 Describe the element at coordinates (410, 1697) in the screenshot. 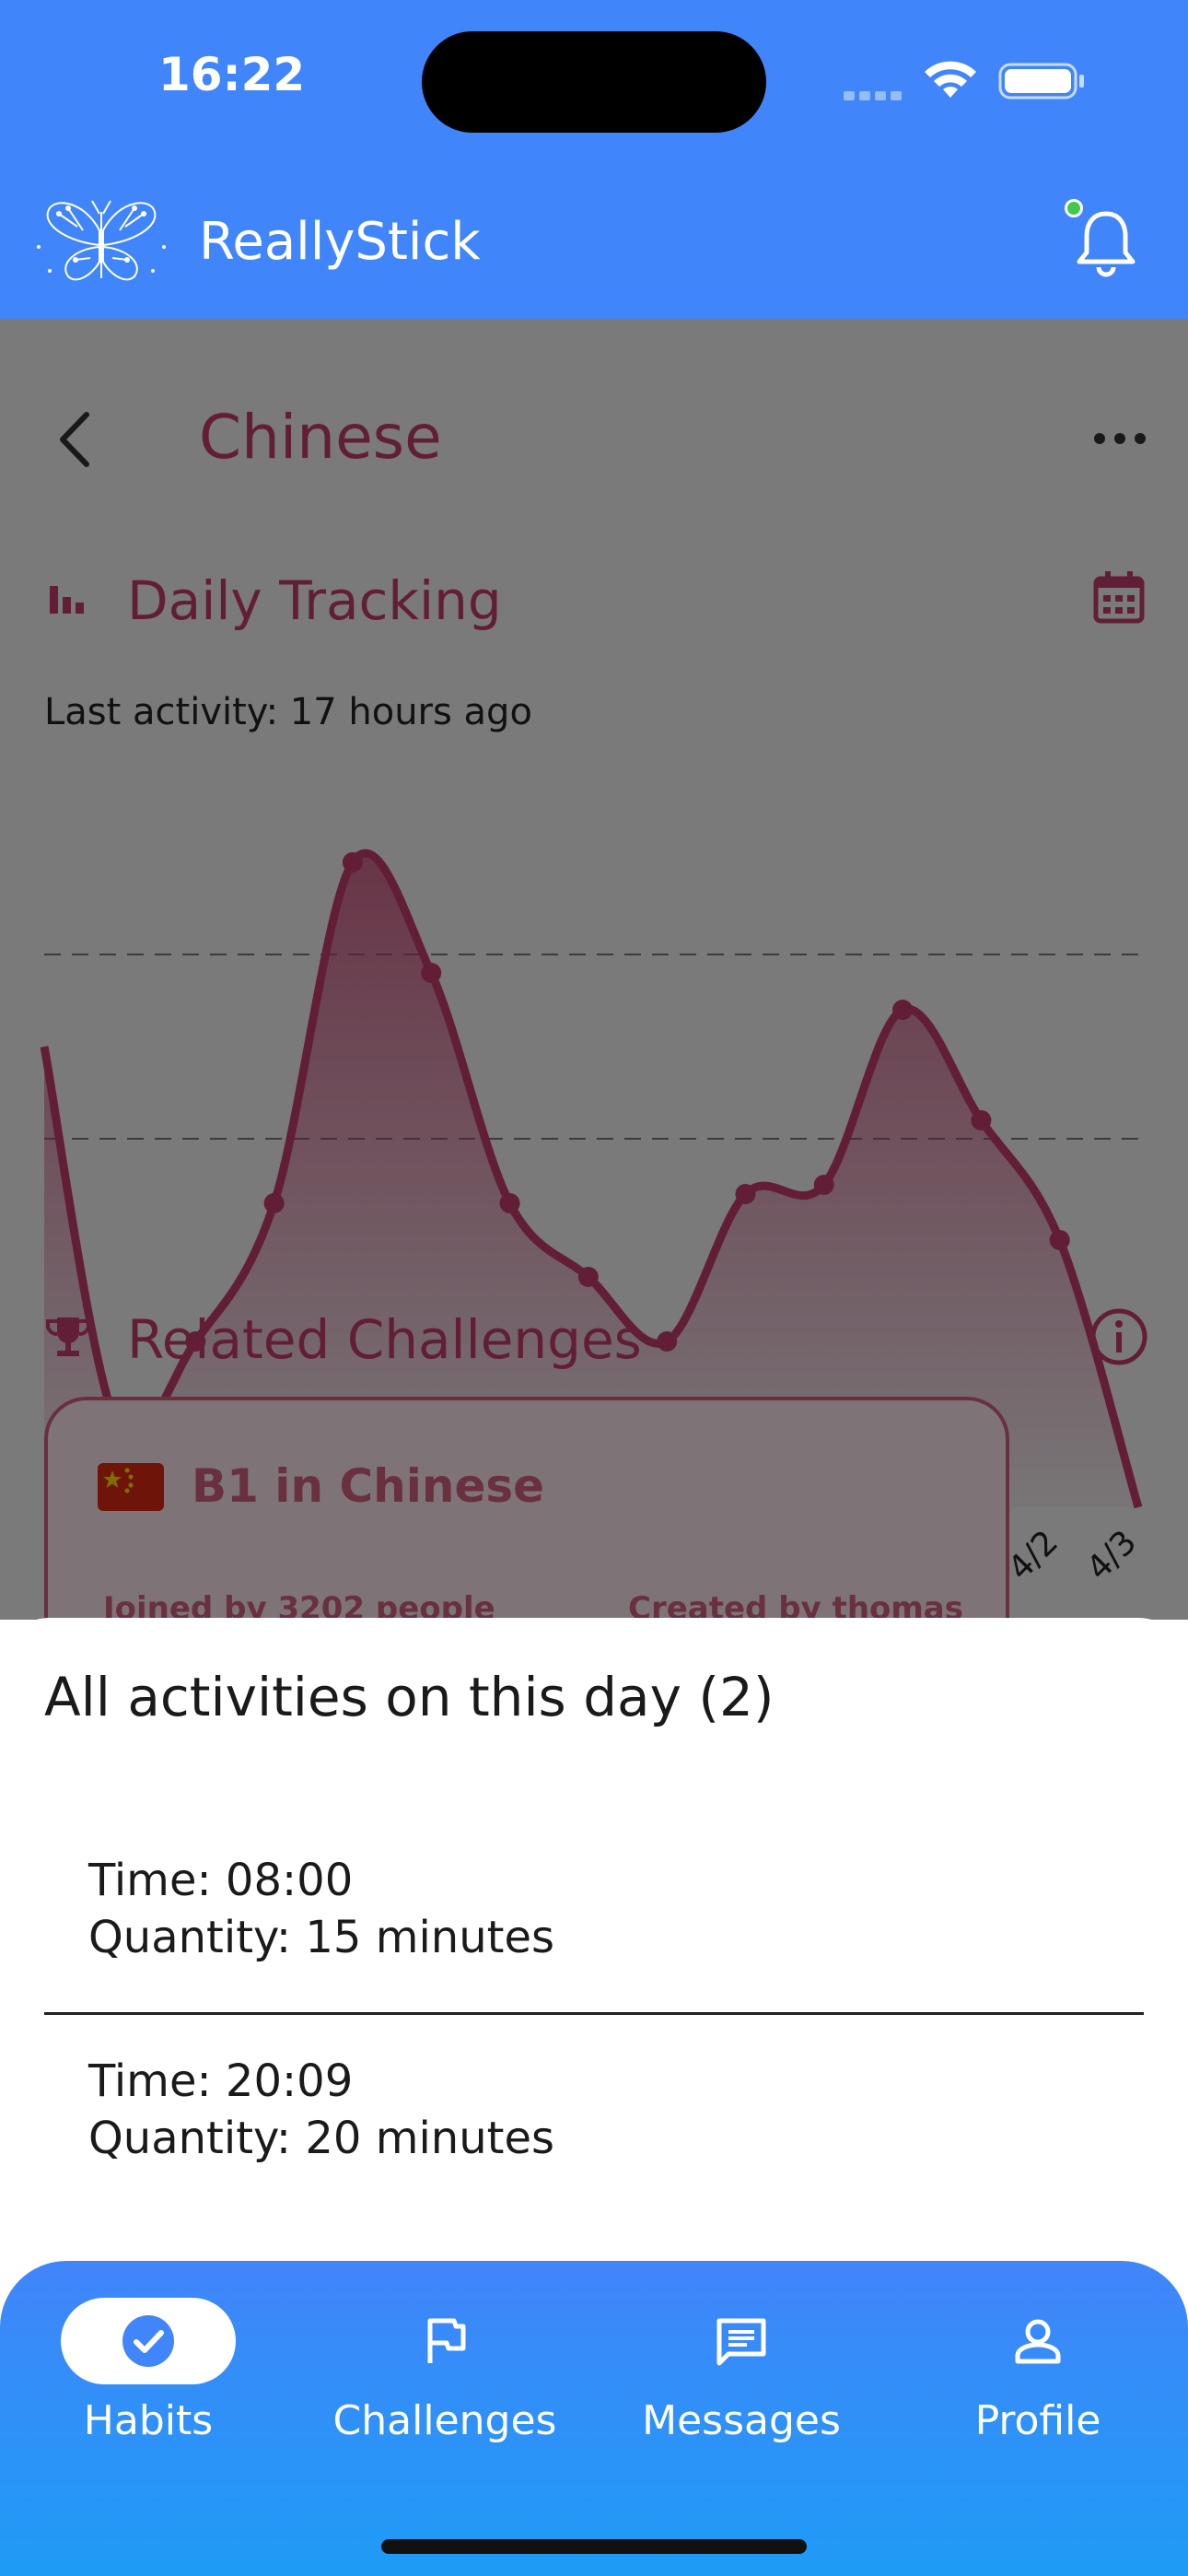

I see `sheet-title: All activities on this day (2)` at that location.